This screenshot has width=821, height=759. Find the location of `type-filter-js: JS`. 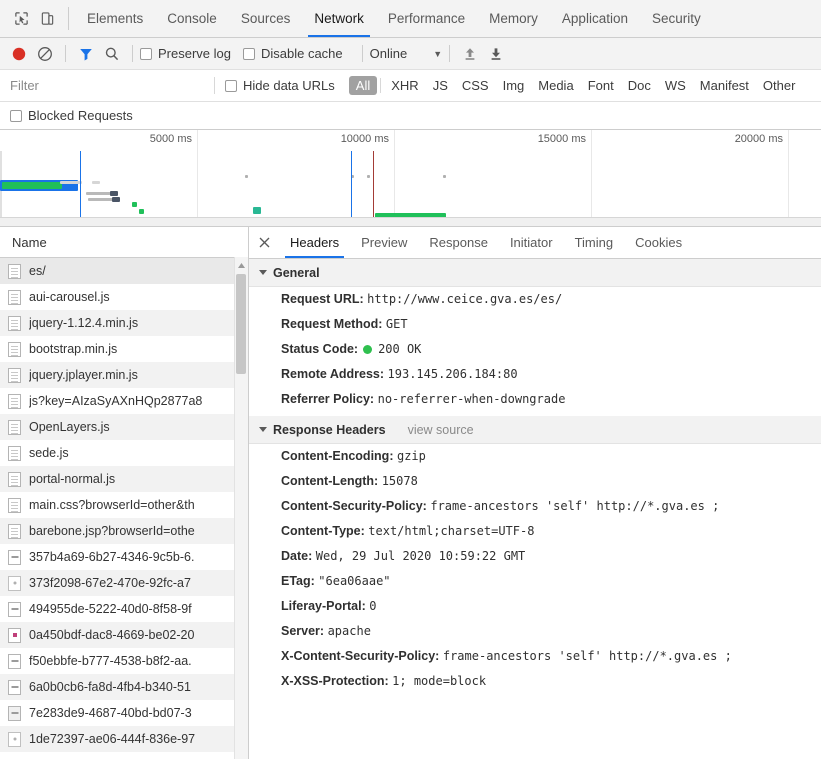

type-filter-js: JS is located at coordinates (440, 85).